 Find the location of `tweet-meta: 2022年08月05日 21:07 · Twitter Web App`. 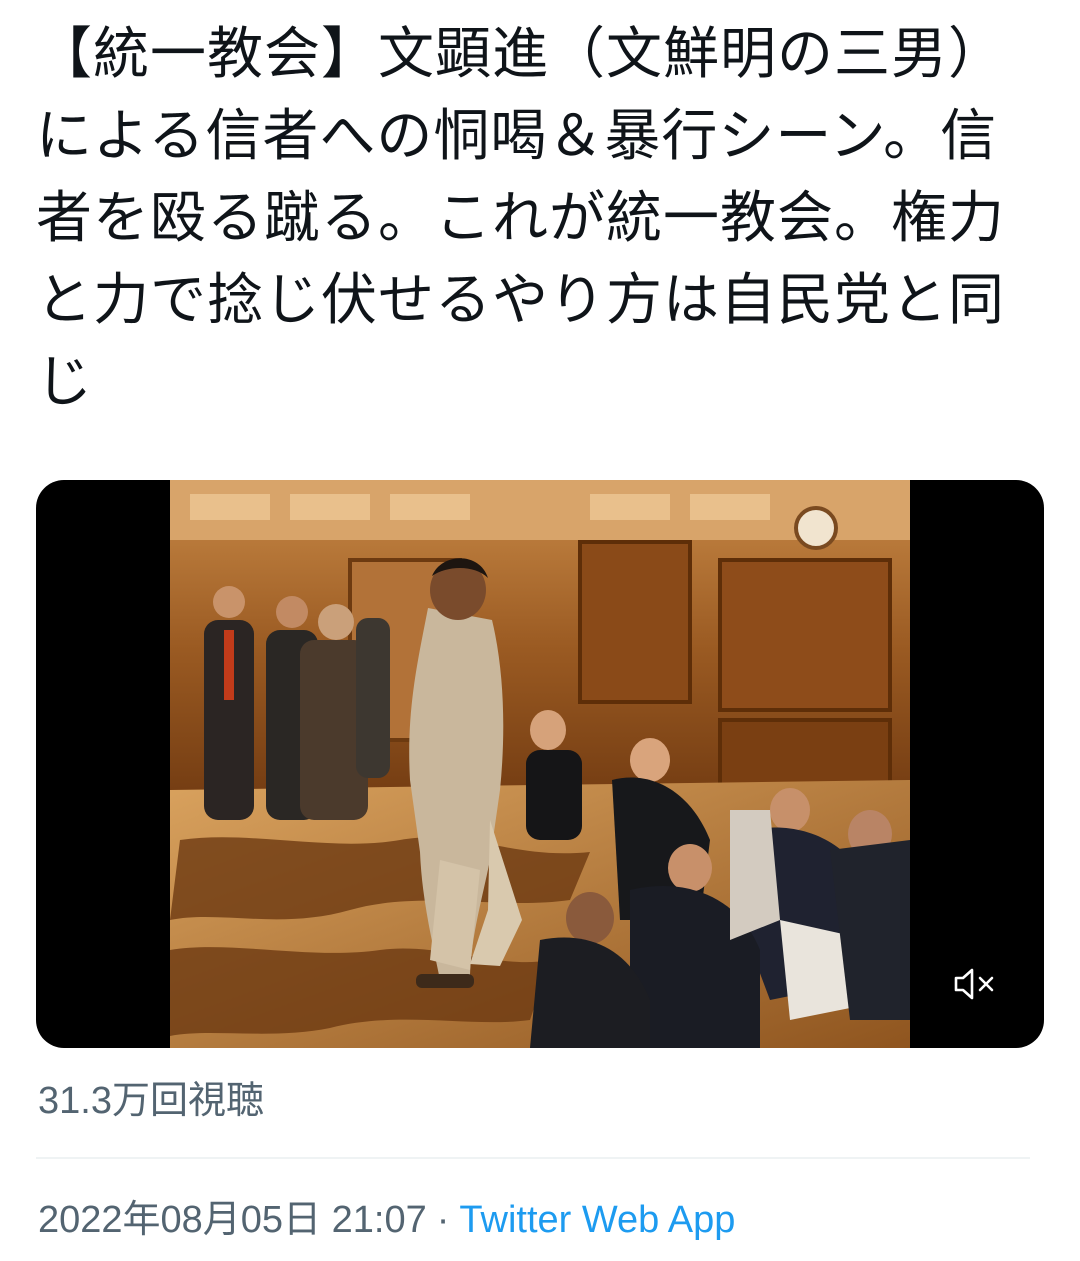

tweet-meta: 2022年08月05日 21:07 · Twitter Web App is located at coordinates (386, 1220).